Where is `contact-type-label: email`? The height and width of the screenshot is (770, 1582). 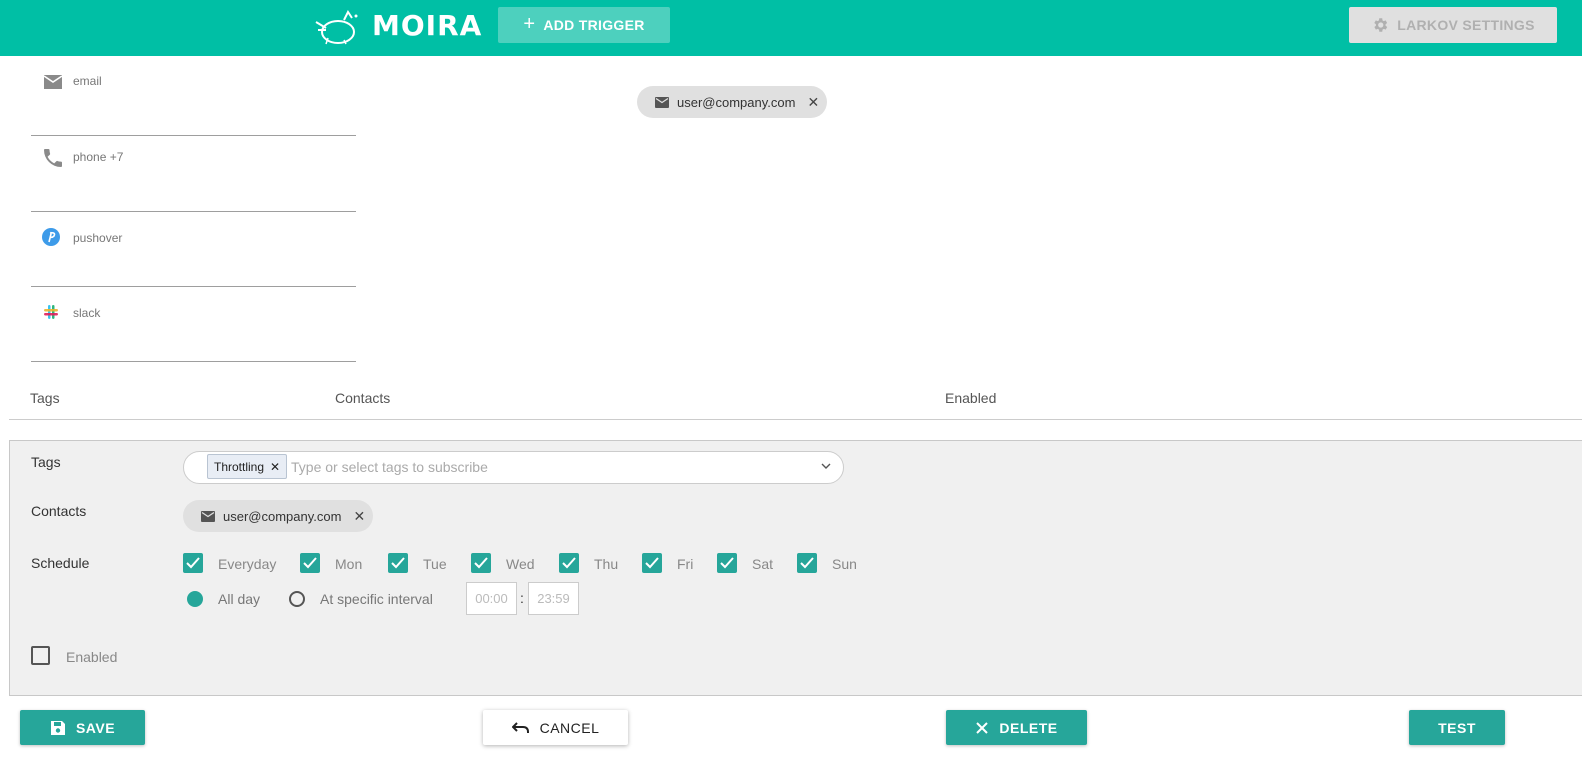 contact-type-label: email is located at coordinates (87, 81).